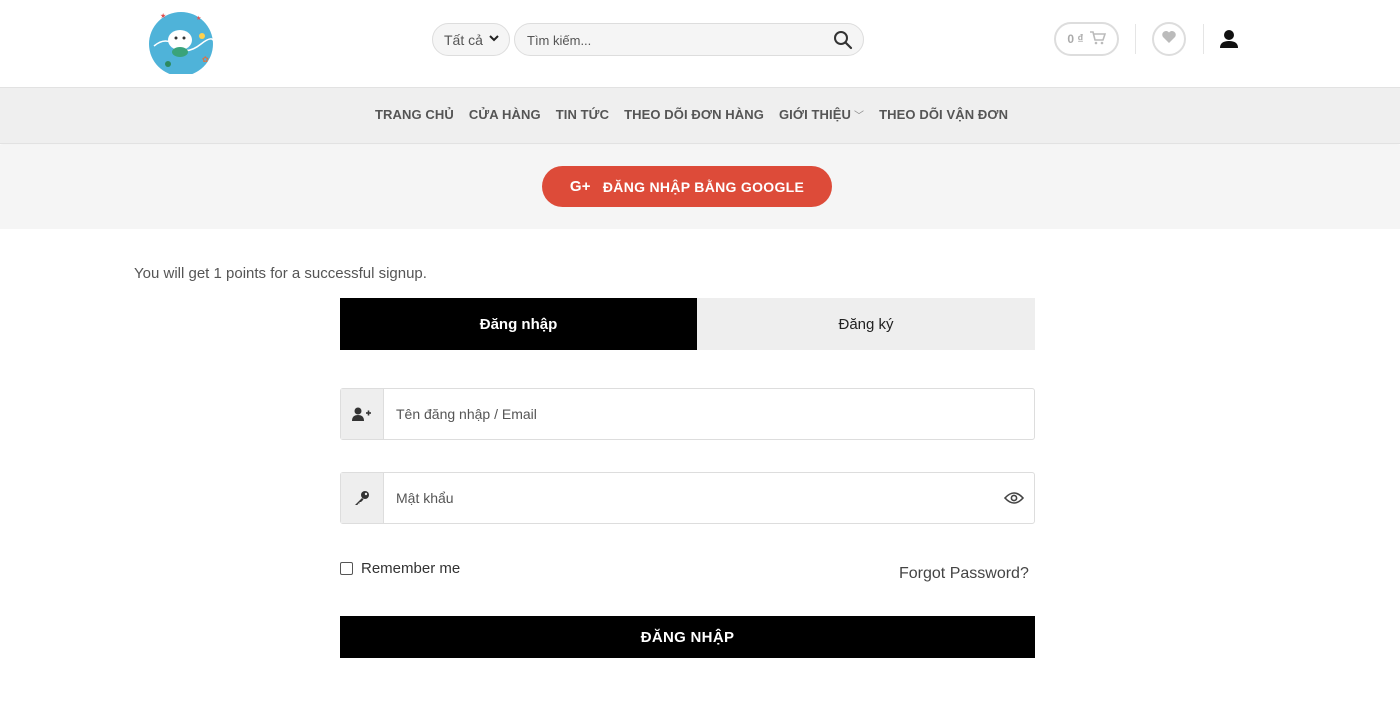  Describe the element at coordinates (694, 114) in the screenshot. I see `nav-item-order-tracking: THEO DÕI ĐƠN HÀNG` at that location.